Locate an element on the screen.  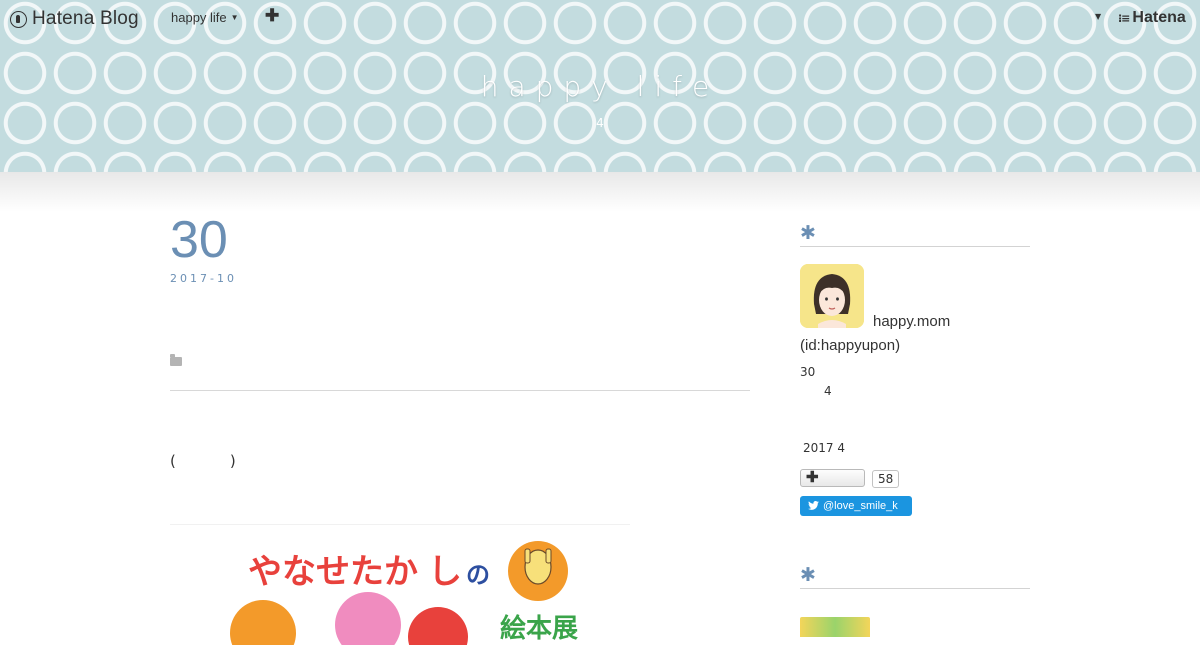
global-header-bar: Hatena Blog happy life ▼ ✚ ▼ ⁝≡ Hatena is located at coordinates (600, 19).